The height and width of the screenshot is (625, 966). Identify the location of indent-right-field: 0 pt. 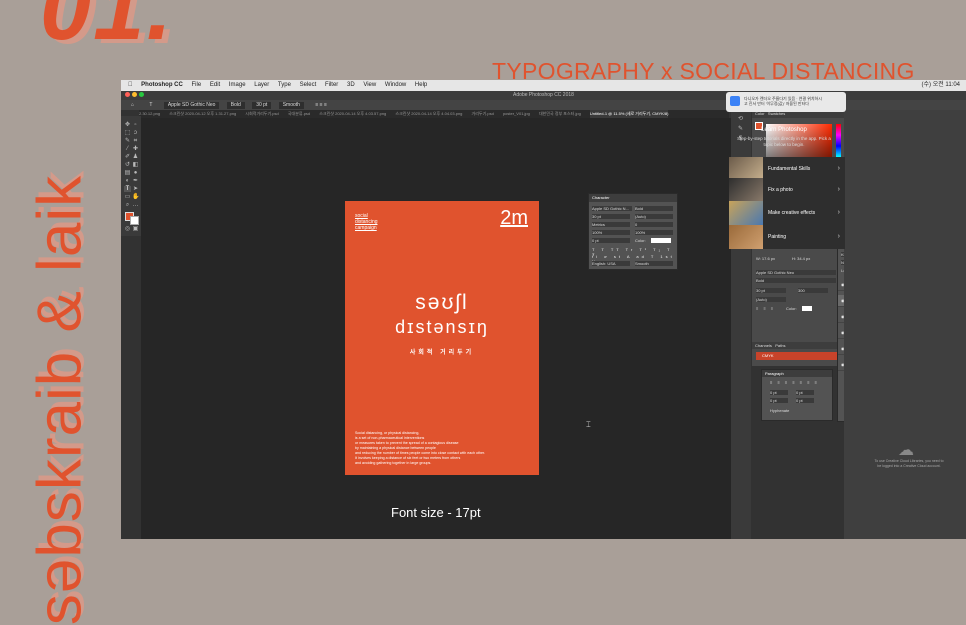
(805, 392).